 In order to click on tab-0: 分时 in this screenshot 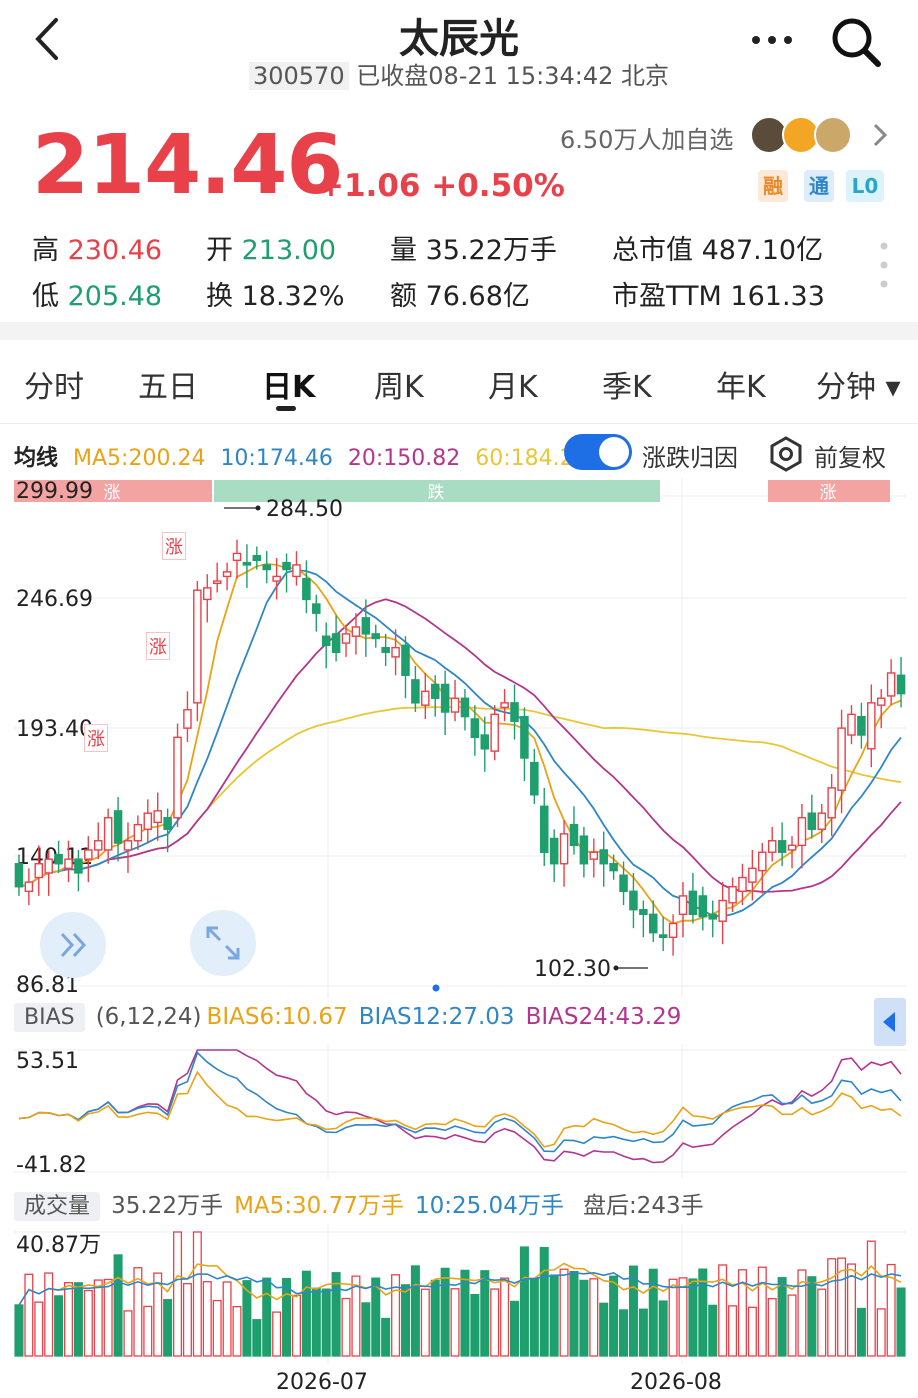, I will do `click(54, 384)`.